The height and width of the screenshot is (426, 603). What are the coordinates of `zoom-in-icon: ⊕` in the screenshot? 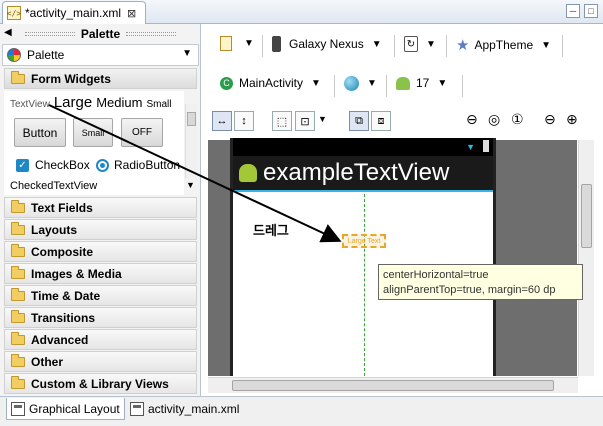 It's located at (572, 119).